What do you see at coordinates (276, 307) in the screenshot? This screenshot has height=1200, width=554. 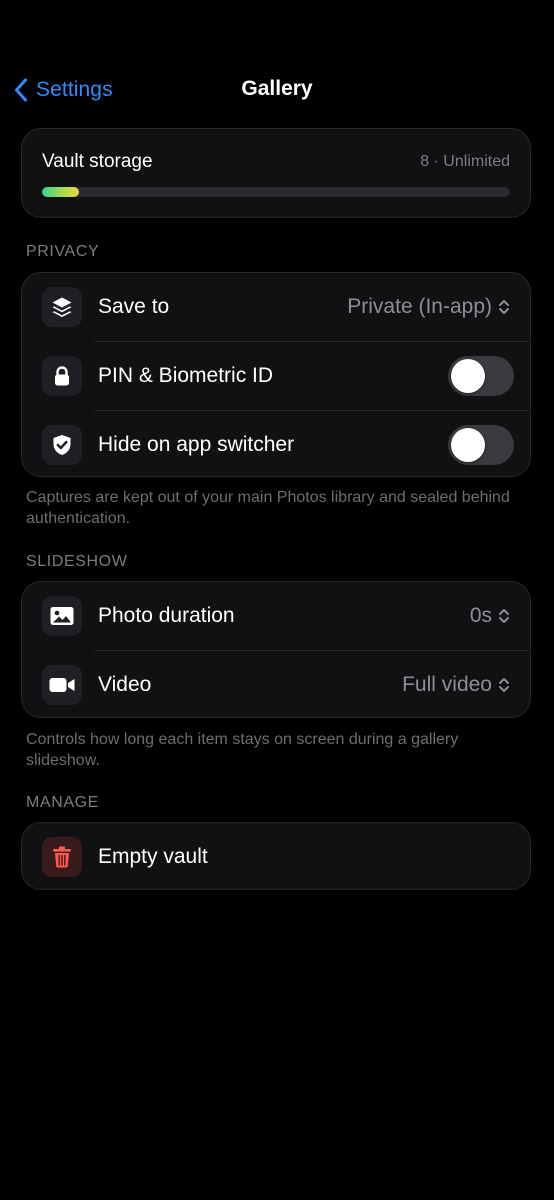 I see `save-to-row: Save to Private (In-app)` at bounding box center [276, 307].